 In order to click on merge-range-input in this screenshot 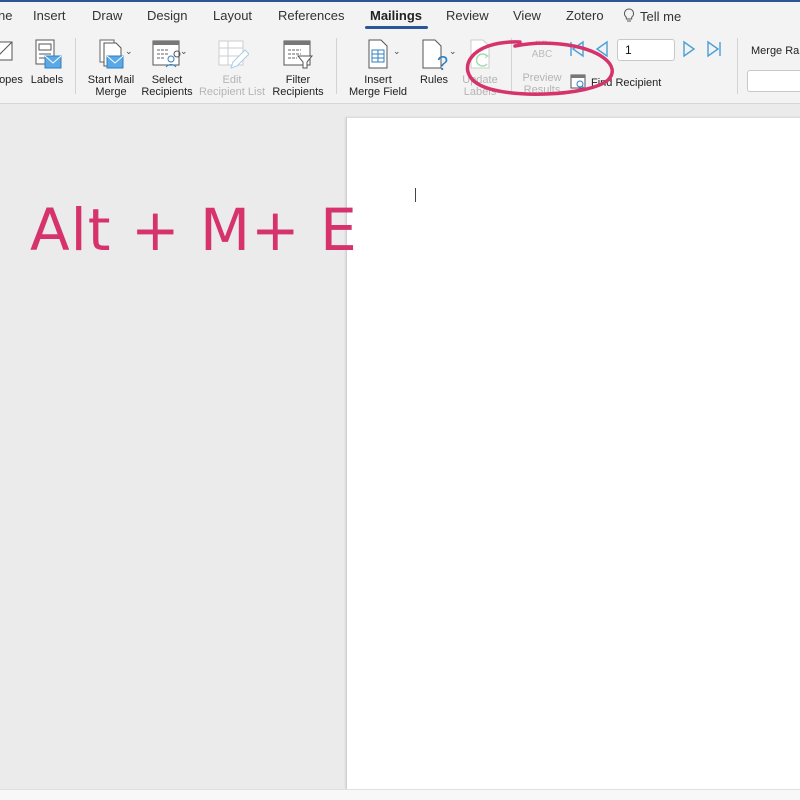, I will do `click(773, 81)`.